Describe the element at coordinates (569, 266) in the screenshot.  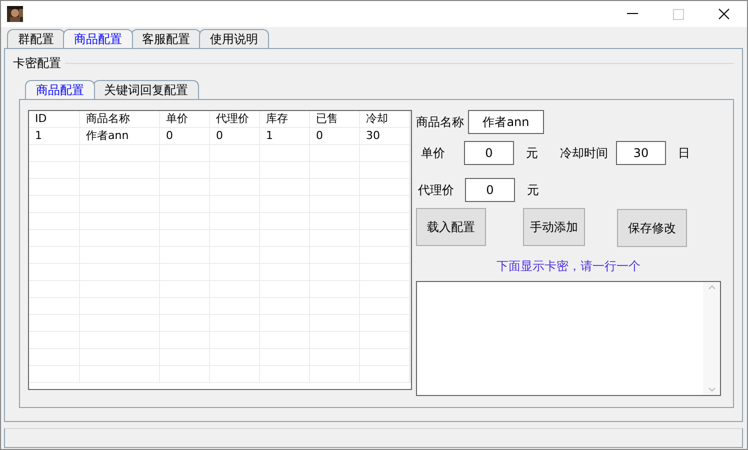
I see `hint-text: 下面显示卡密，请一行一个` at that location.